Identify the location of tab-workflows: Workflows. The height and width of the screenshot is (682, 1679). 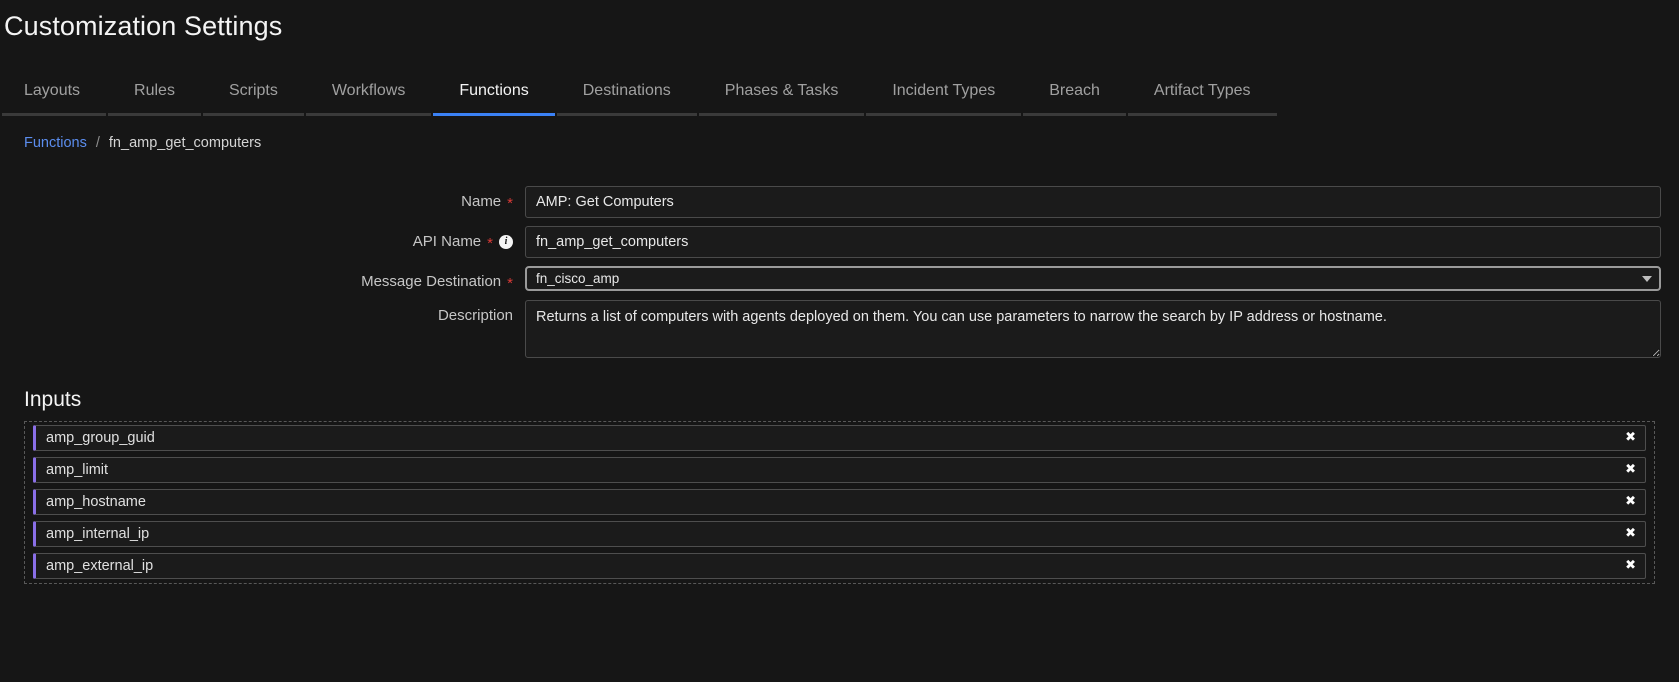
(368, 98).